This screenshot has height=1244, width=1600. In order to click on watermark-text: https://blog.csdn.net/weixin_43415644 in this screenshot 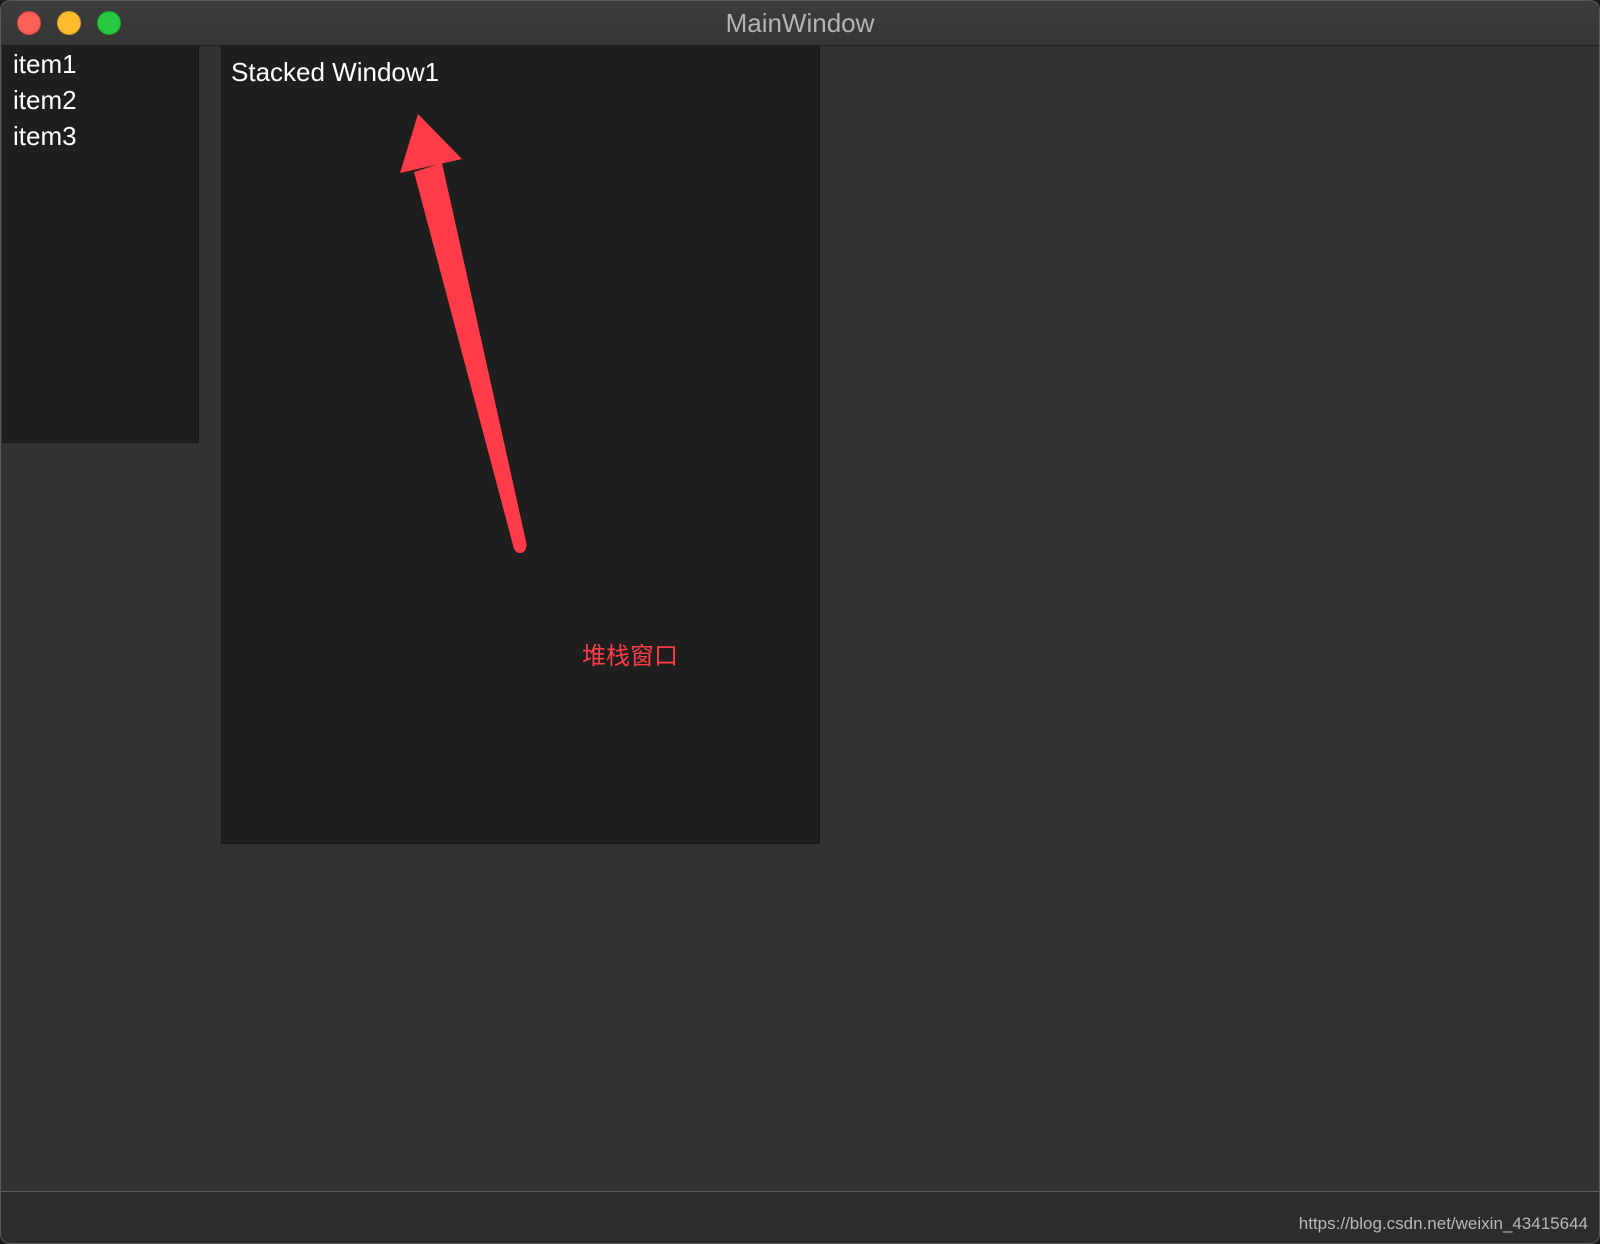, I will do `click(1443, 1223)`.